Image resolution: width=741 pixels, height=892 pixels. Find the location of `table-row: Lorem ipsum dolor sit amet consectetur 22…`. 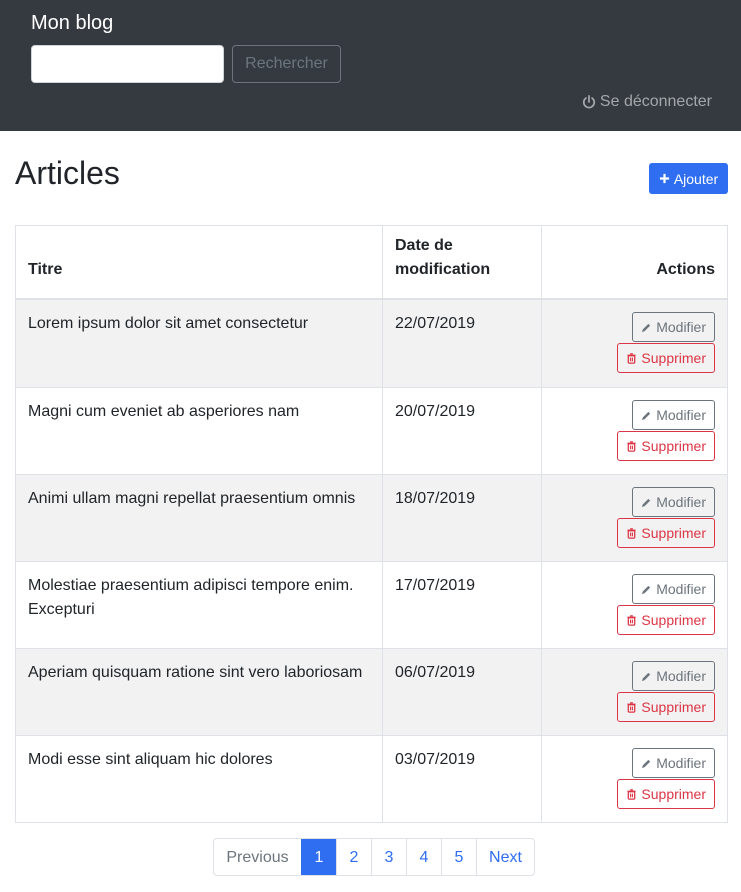

table-row: Lorem ipsum dolor sit amet consectetur 22… is located at coordinates (371, 343).